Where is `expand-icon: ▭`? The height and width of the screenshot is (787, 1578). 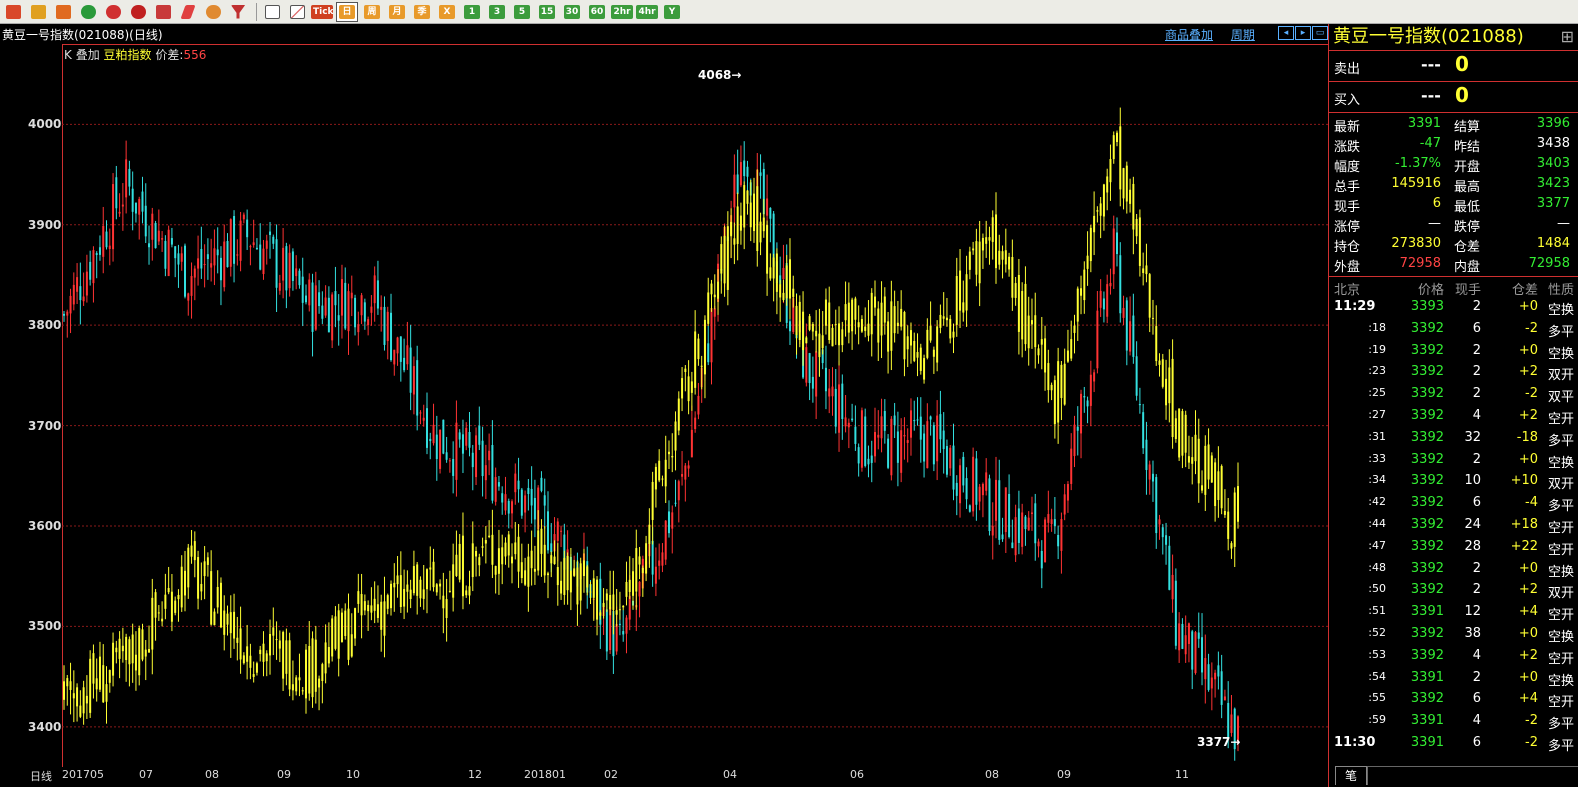 expand-icon: ▭ is located at coordinates (1320, 33).